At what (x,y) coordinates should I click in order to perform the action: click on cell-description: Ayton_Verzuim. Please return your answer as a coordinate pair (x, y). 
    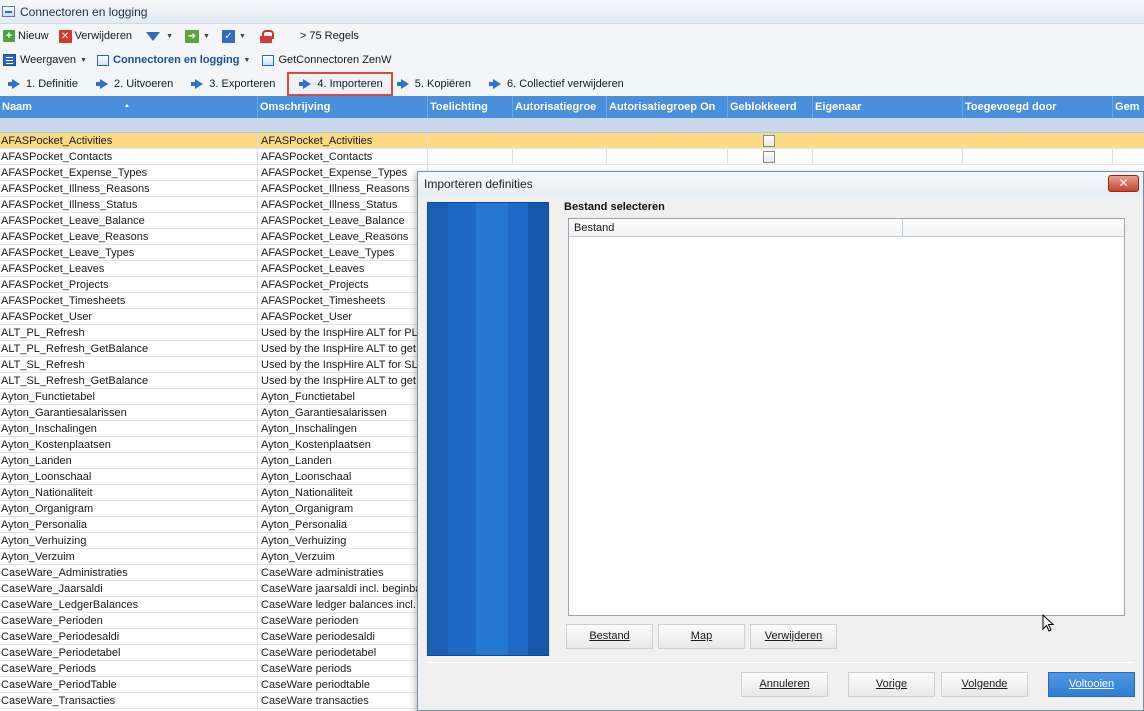
    Looking at the image, I should click on (343, 557).